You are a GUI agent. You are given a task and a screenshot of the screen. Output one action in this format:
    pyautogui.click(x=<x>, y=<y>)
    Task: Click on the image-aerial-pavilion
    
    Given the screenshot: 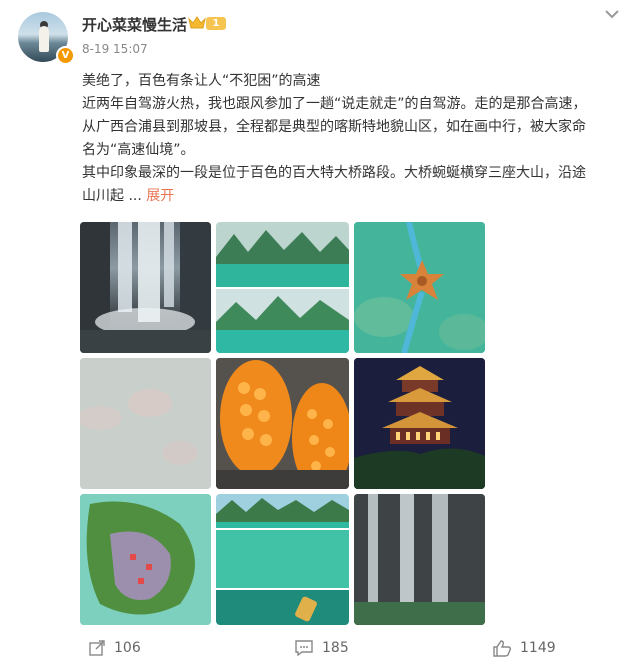 What is the action you would take?
    pyautogui.click(x=419, y=287)
    